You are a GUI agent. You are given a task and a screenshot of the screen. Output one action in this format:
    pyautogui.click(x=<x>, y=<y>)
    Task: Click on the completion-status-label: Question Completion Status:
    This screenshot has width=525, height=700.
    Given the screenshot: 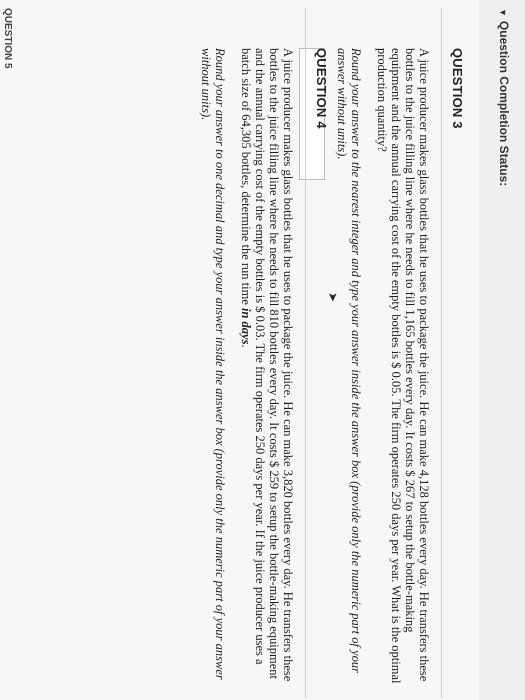 What is the action you would take?
    pyautogui.click(x=504, y=103)
    